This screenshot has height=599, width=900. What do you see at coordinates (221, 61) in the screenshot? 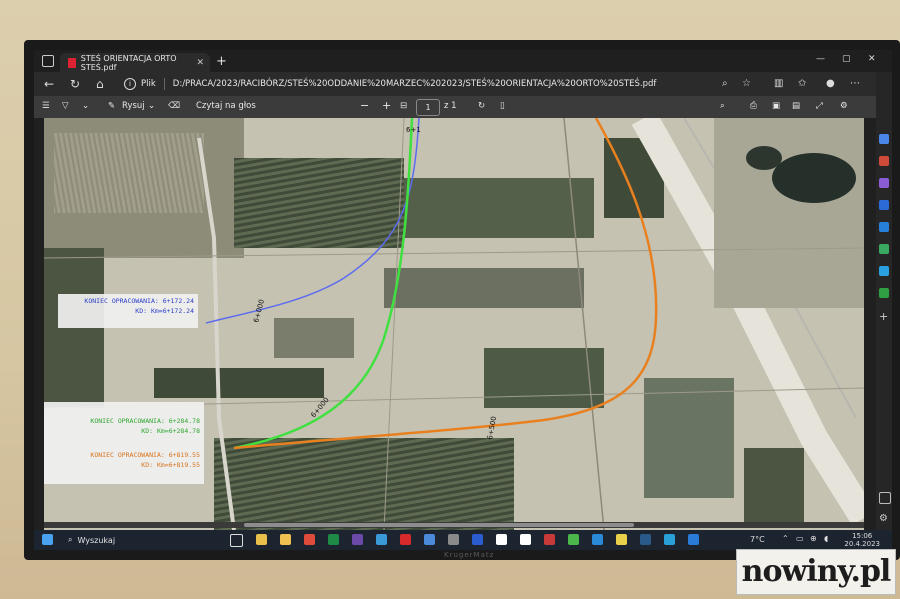
I see `new-tab-icon: +` at bounding box center [221, 61].